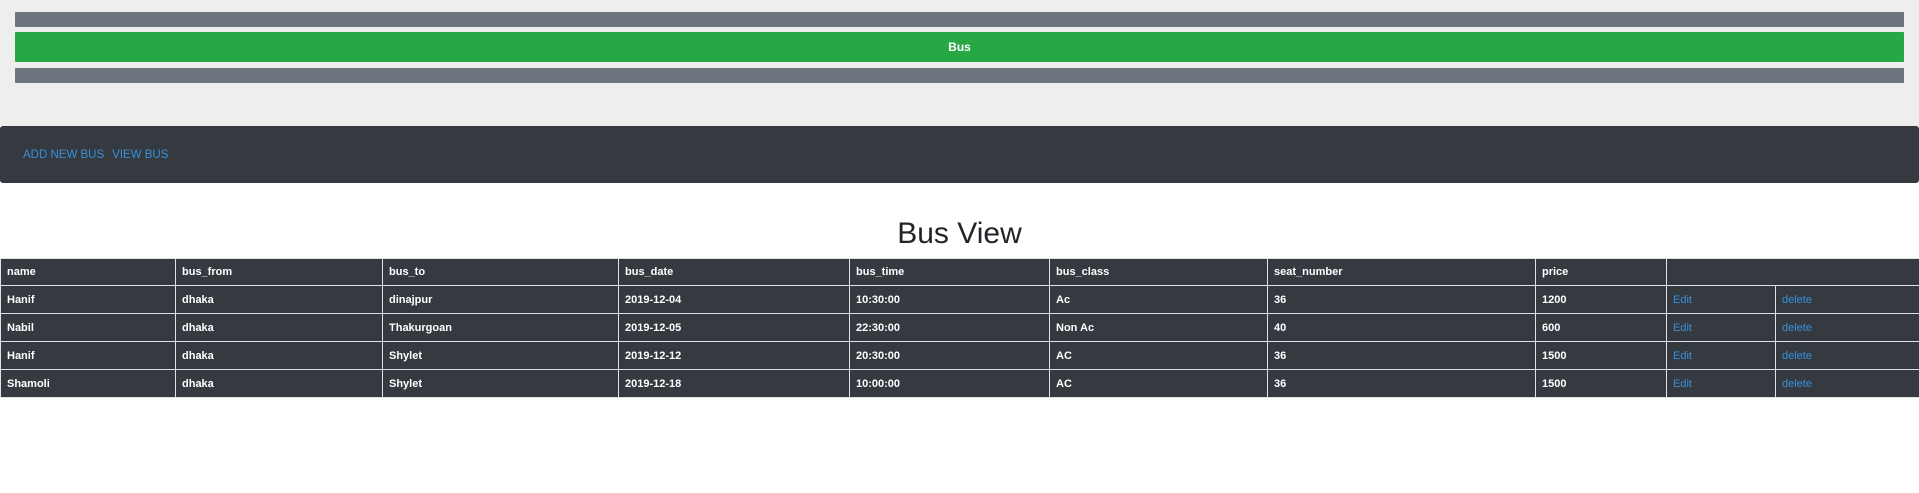 This screenshot has width=1919, height=493. I want to click on gray-bar-bottom, so click(959, 75).